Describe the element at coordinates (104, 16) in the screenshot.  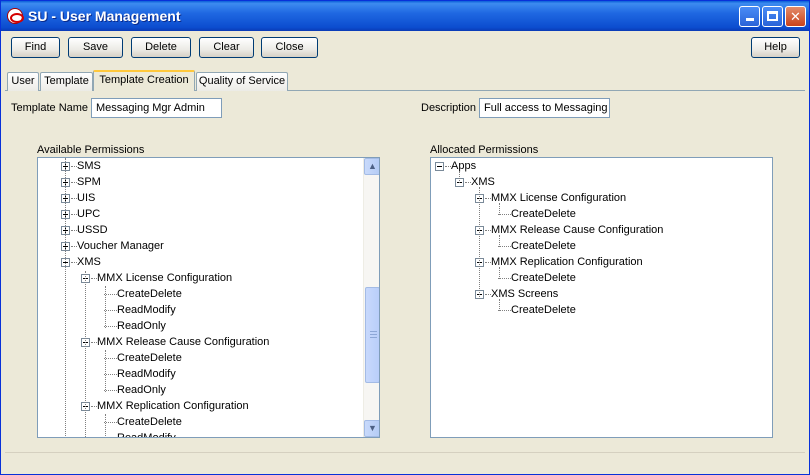
I see `window-title: SU - User Management` at that location.